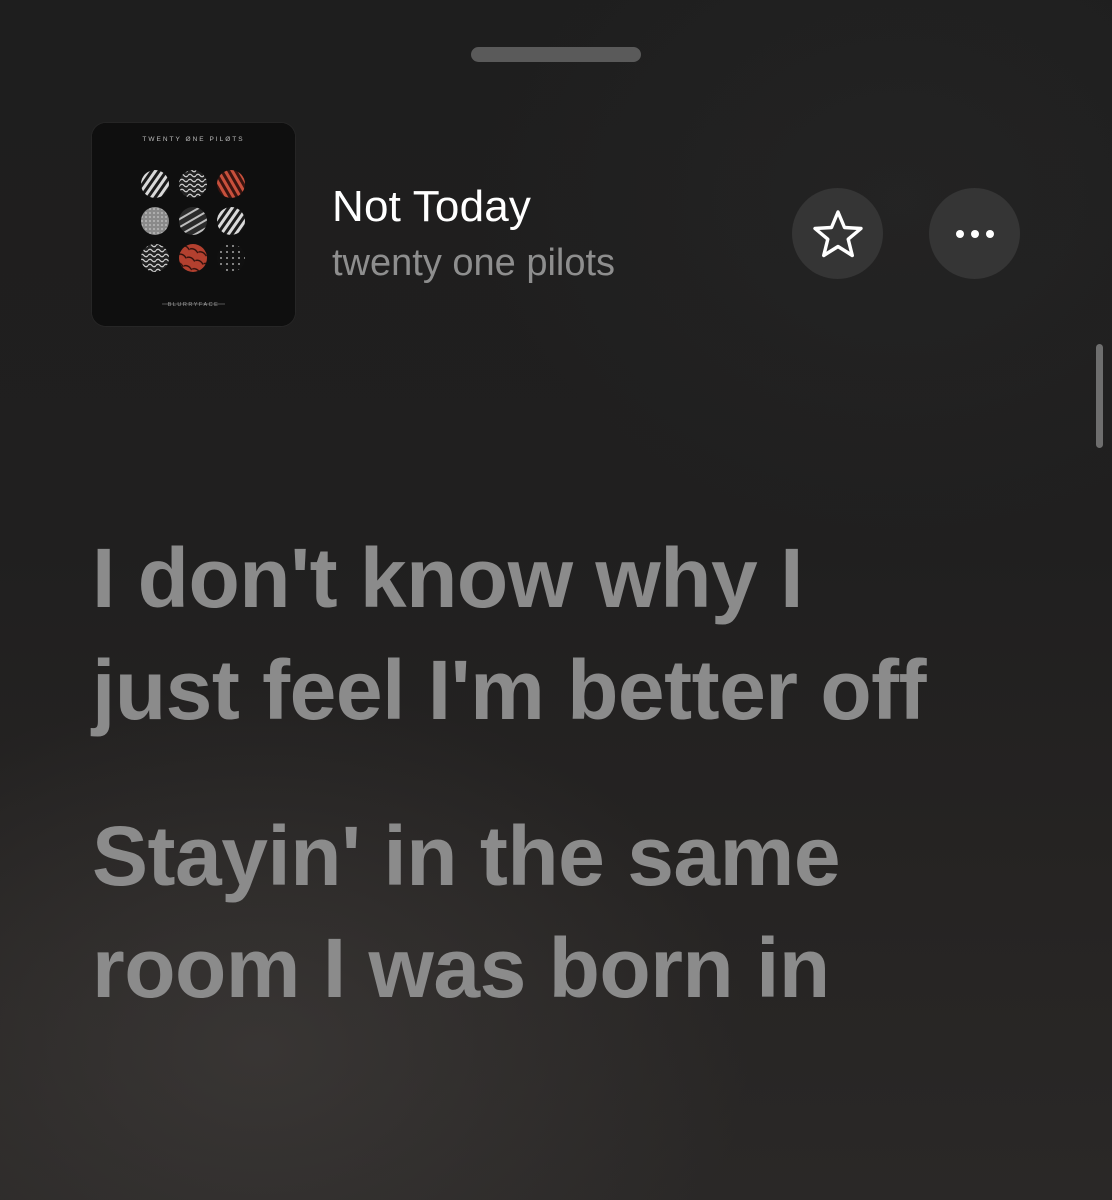 The image size is (1112, 1200). I want to click on album-artwork: TWENTY ØNE PILØTS BLURRYFACE, so click(193, 224).